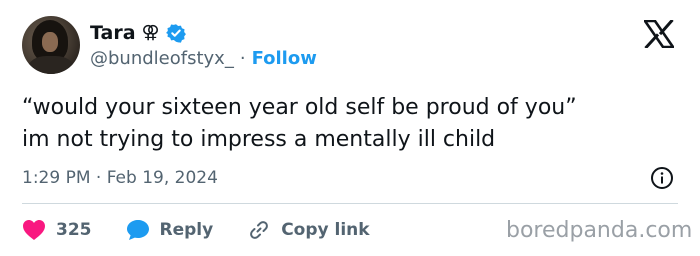  Describe the element at coordinates (350, 203) in the screenshot. I see `divider` at that location.